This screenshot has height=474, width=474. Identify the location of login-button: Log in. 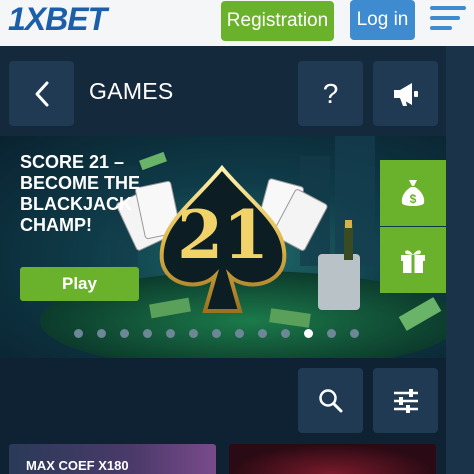
(382, 20).